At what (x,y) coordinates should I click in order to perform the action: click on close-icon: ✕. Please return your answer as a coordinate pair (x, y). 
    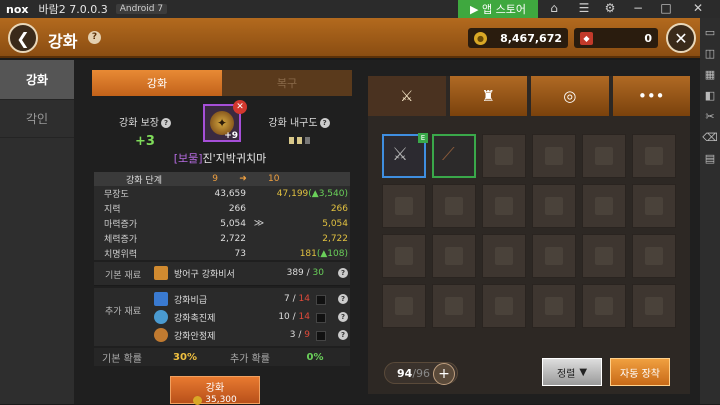
    Looking at the image, I should click on (698, 8).